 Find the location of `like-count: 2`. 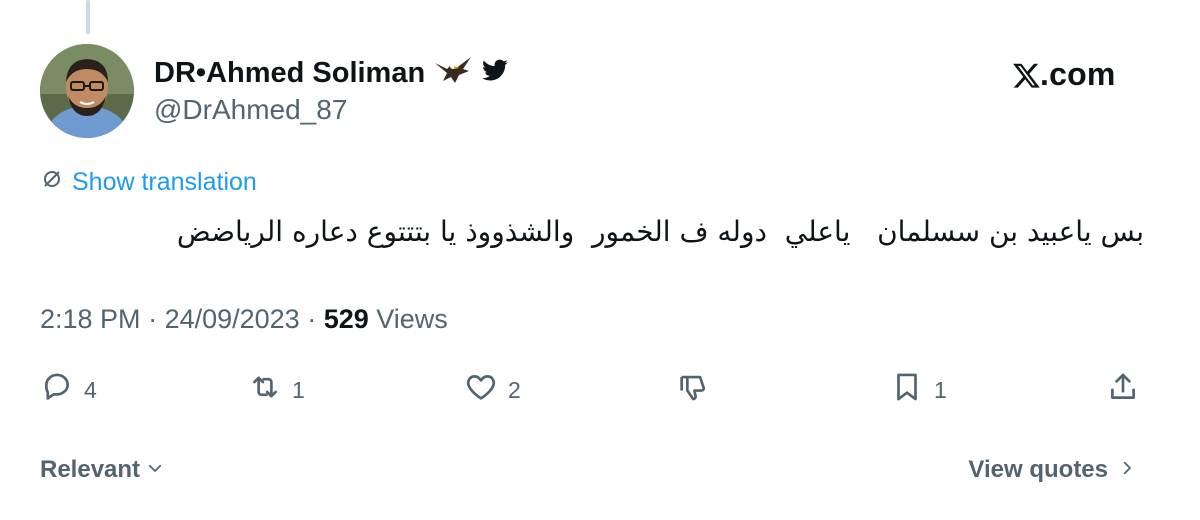

like-count: 2 is located at coordinates (514, 389).